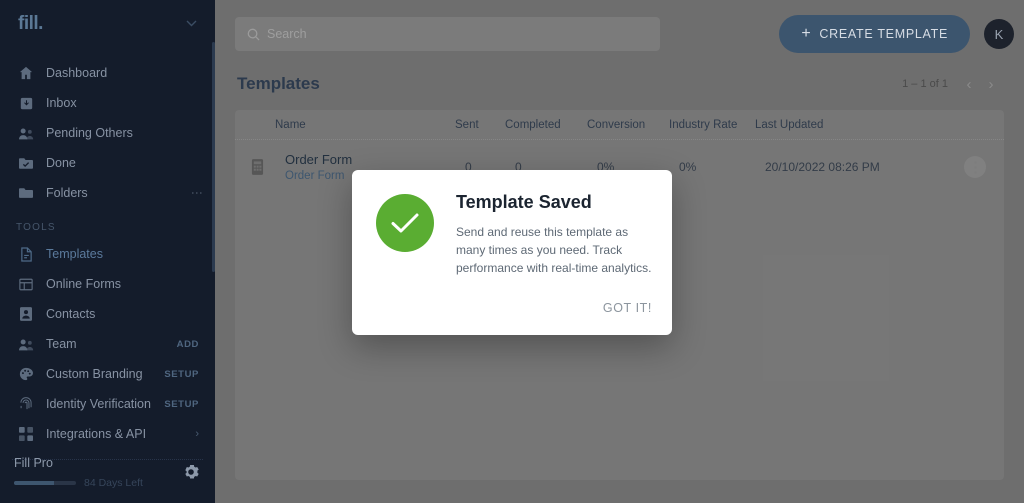 This screenshot has height=503, width=1024. I want to click on avatar: K, so click(999, 34).